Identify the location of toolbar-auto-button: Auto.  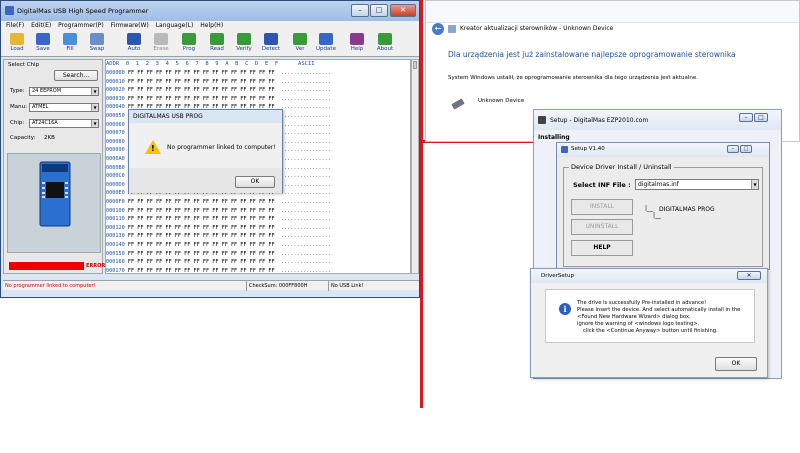
(134, 42).